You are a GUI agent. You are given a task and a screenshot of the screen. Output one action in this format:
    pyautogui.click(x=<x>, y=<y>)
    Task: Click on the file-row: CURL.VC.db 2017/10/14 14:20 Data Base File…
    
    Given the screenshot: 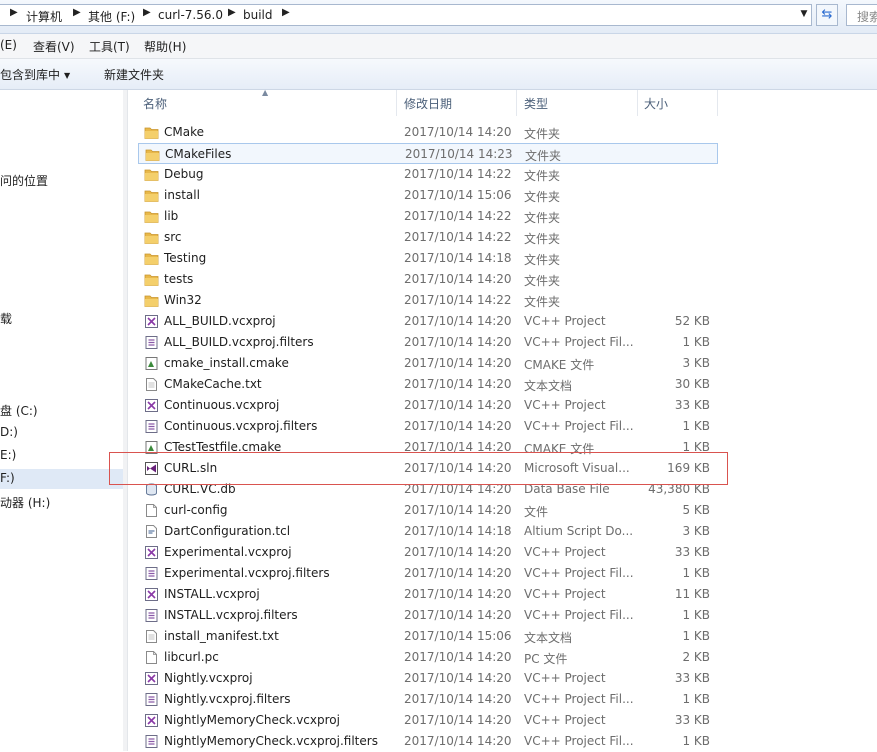 What is the action you would take?
    pyautogui.click(x=428, y=489)
    